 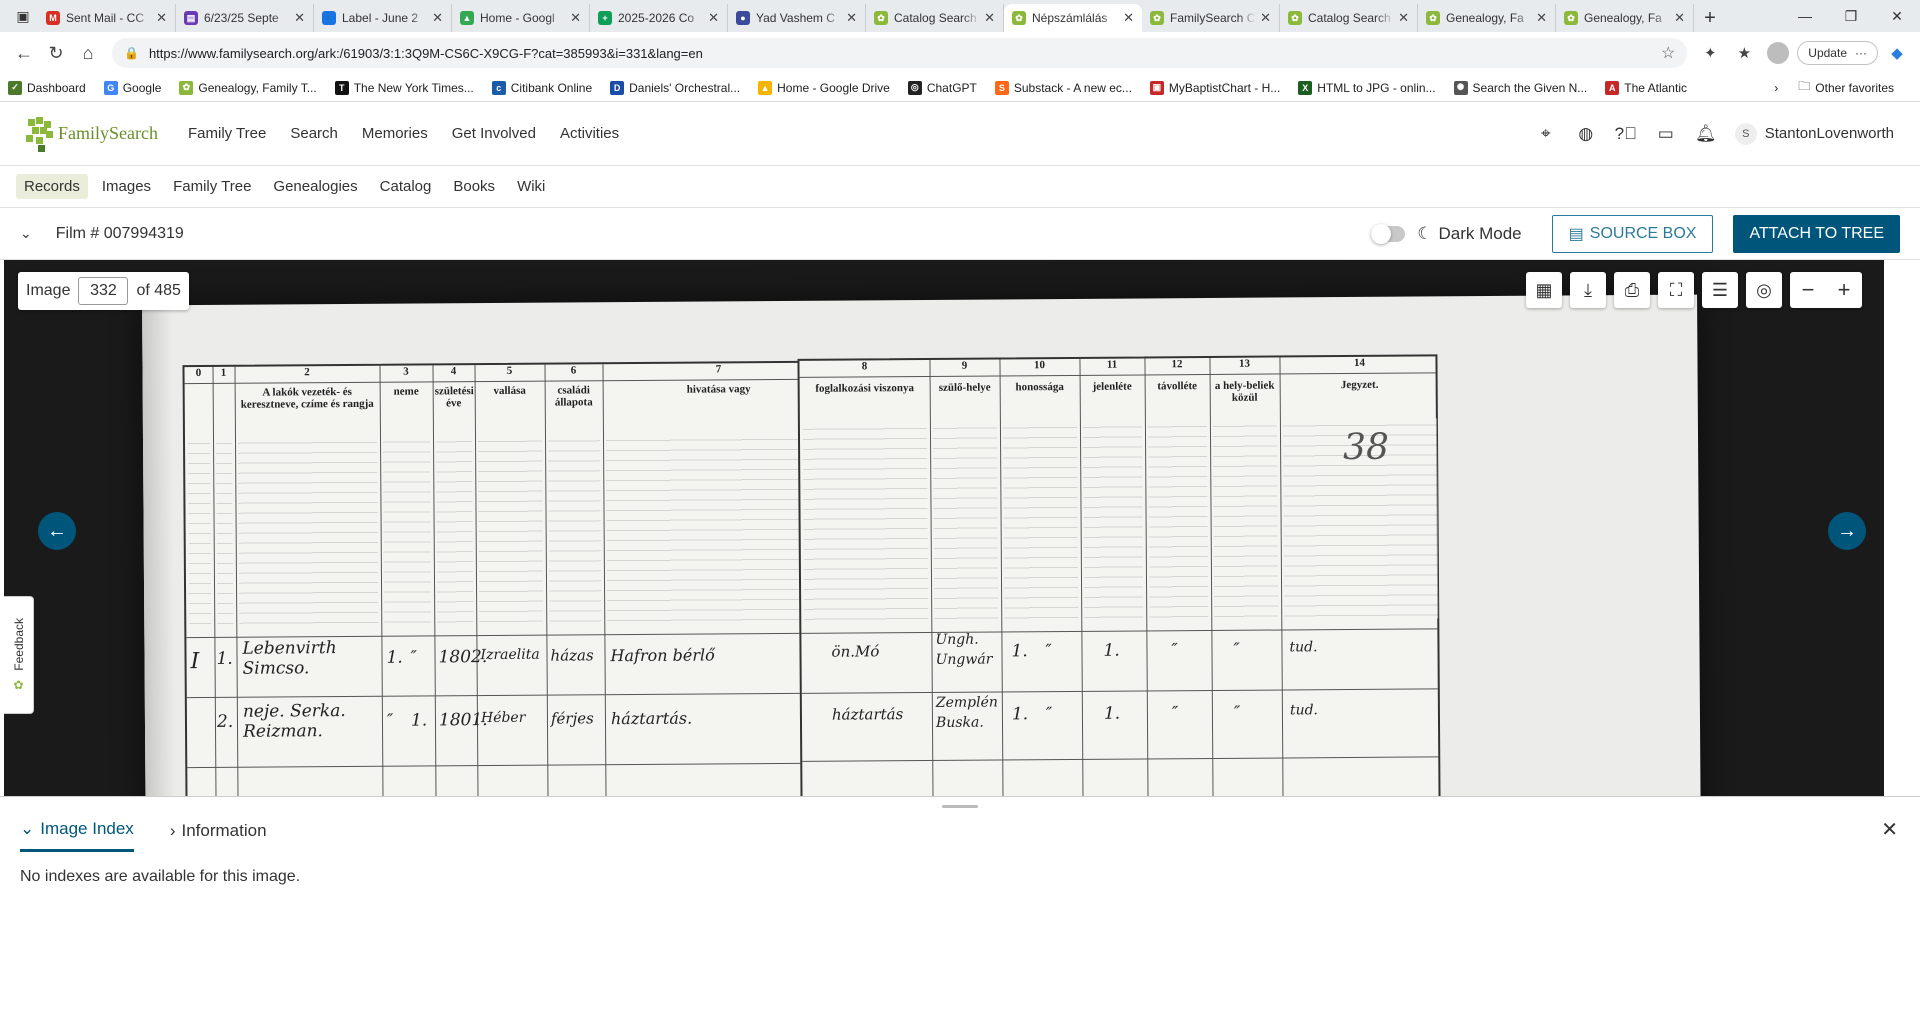 I want to click on collapse-chevron-icon: ⌄, so click(x=26, y=233).